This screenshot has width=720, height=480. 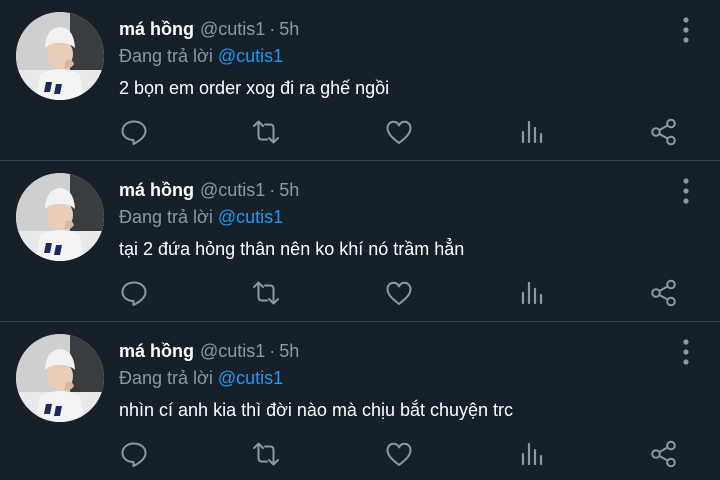 What do you see at coordinates (254, 88) in the screenshot?
I see `tweet-text: 2 bọn em order xog đi ra ghế ngồi` at bounding box center [254, 88].